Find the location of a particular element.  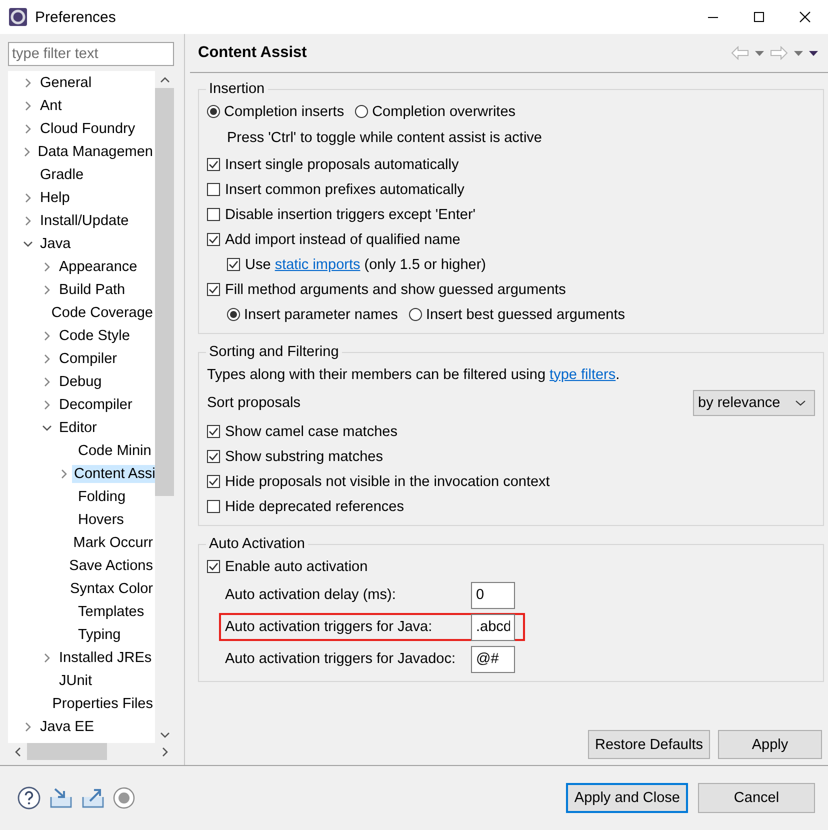

tree-item: Content Assi is located at coordinates (113, 473).